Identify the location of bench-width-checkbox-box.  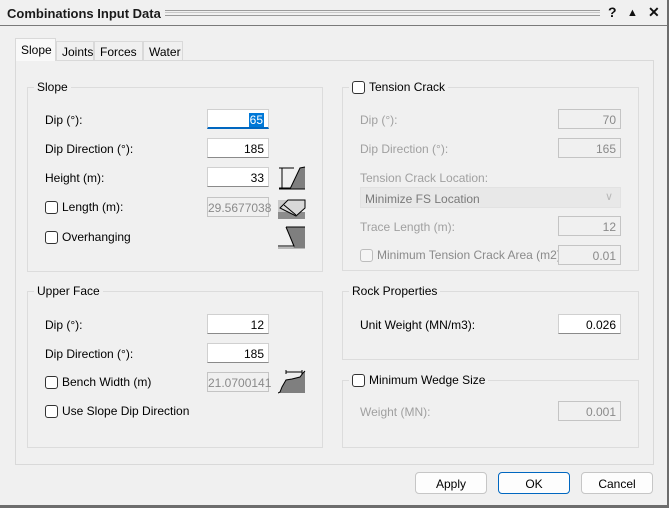
(51, 382).